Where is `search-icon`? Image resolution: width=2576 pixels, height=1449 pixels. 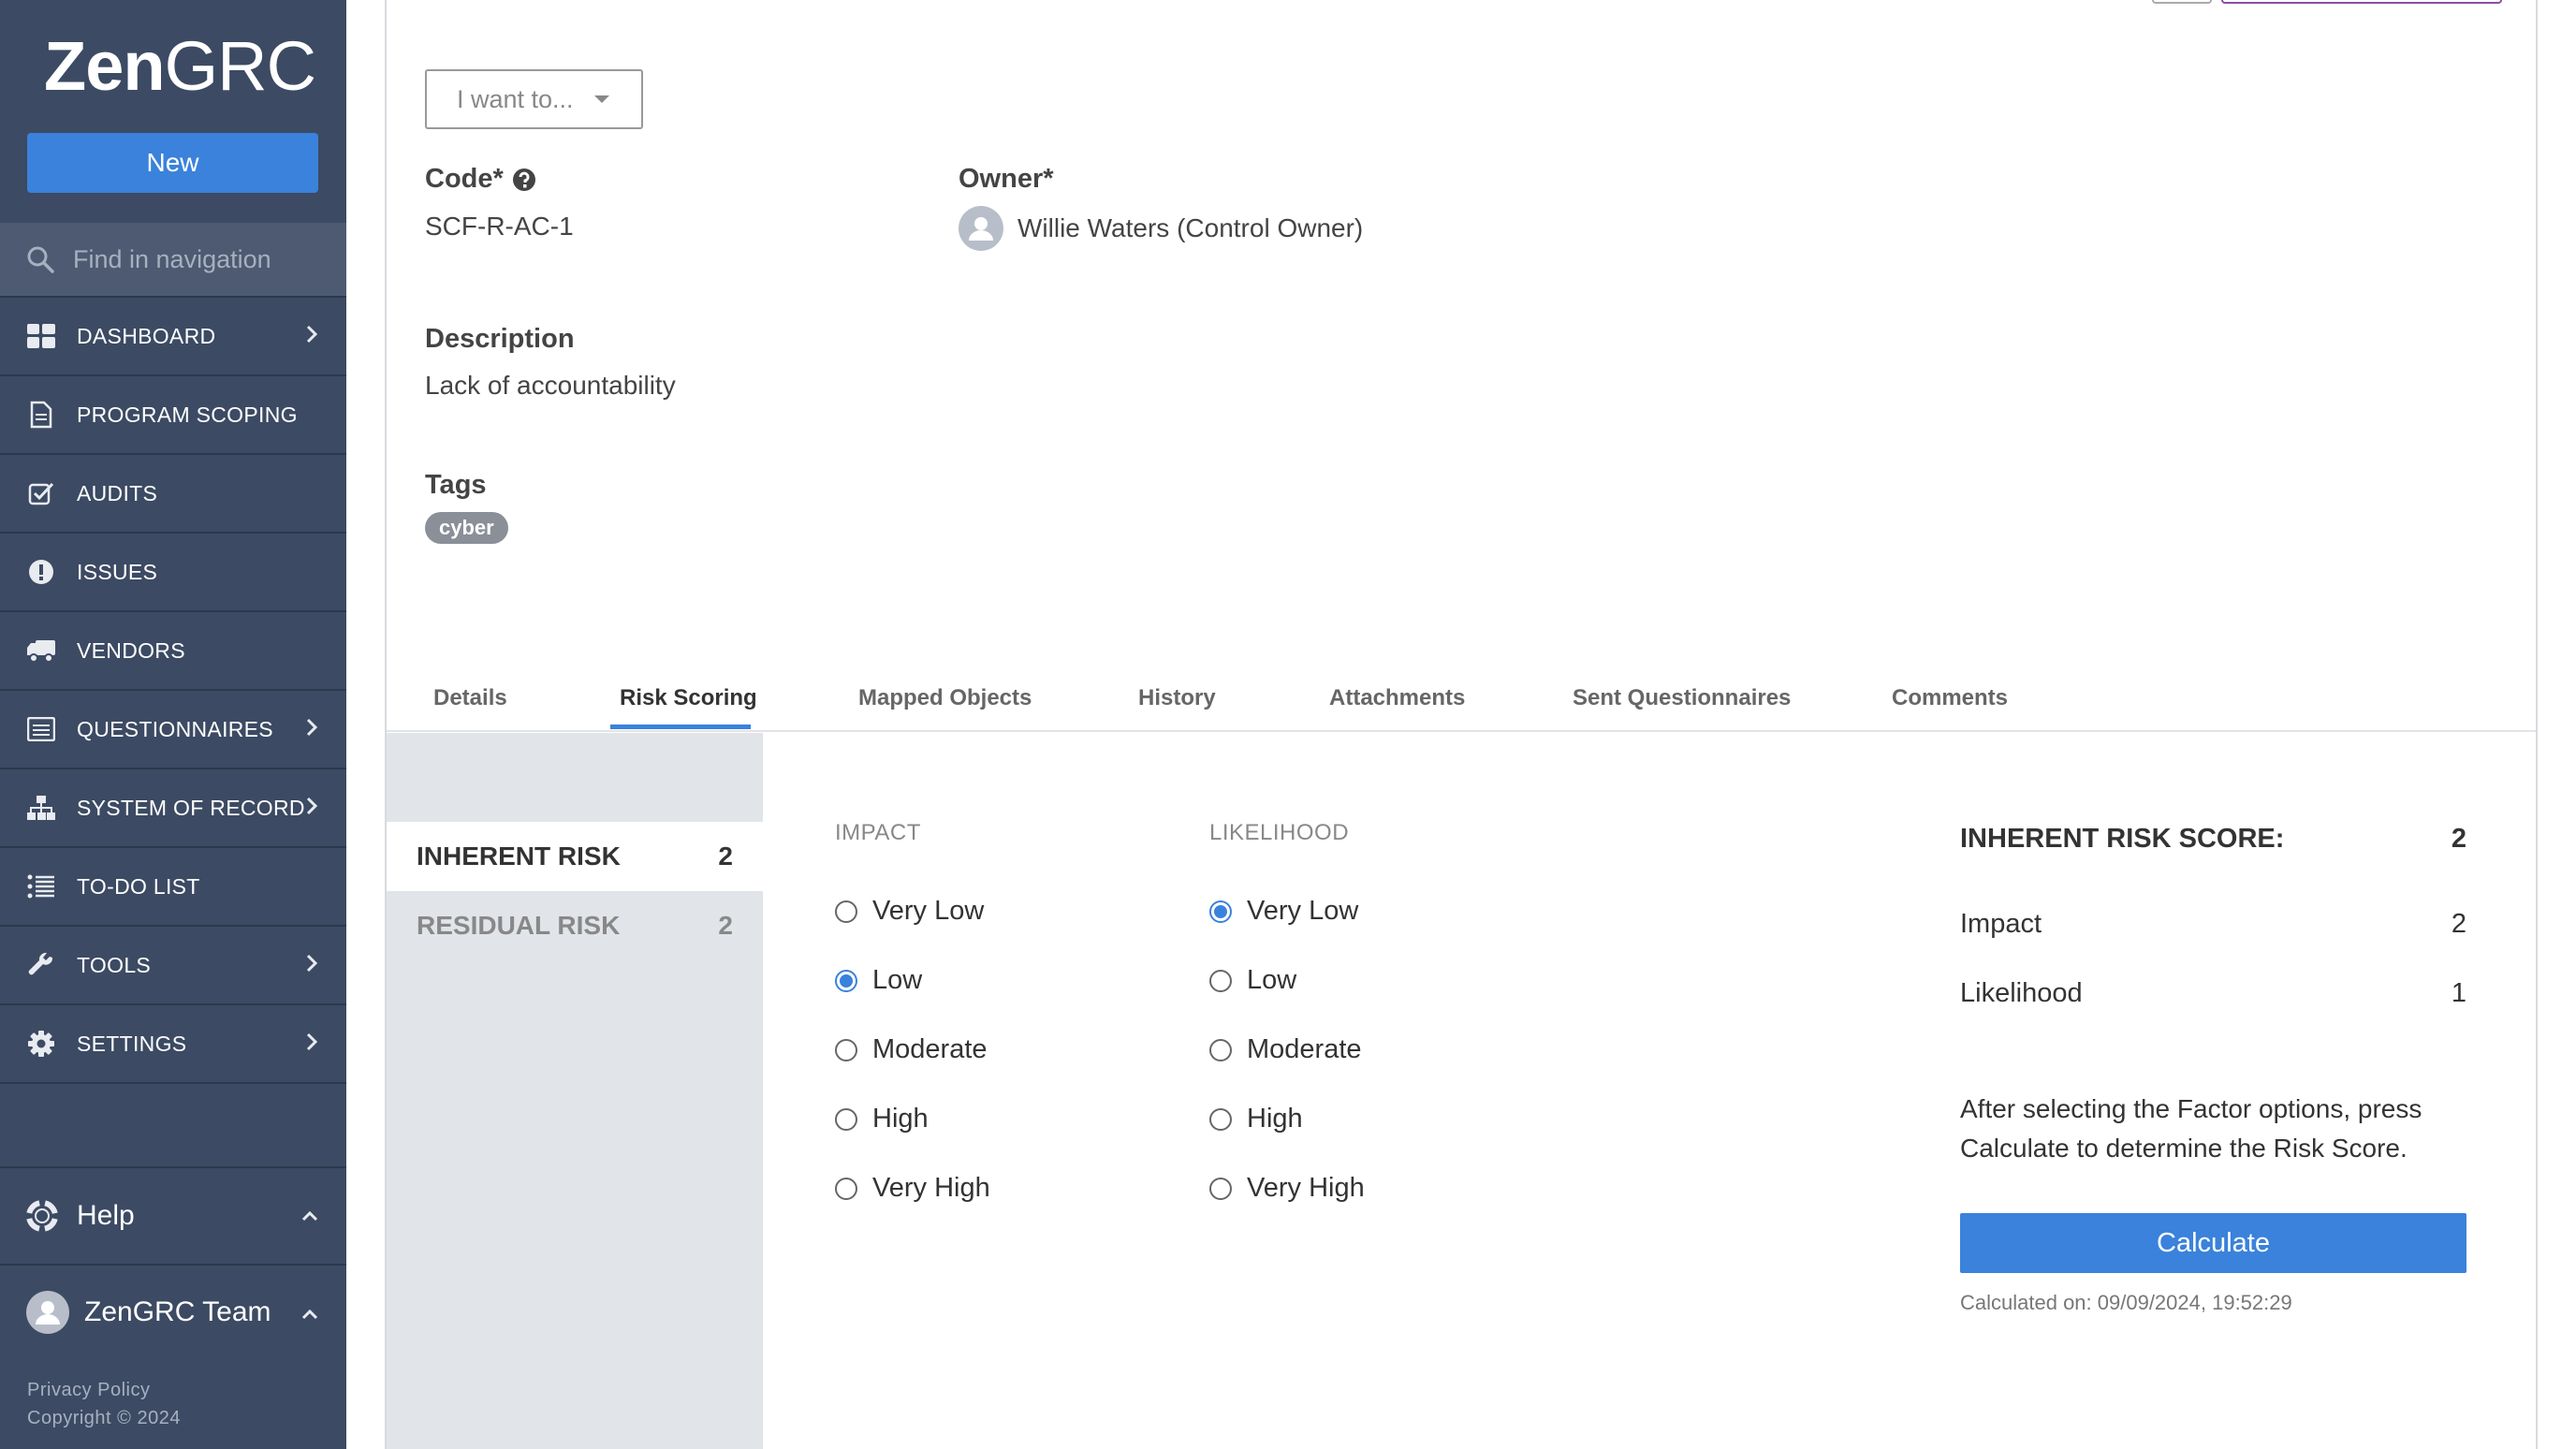
search-icon is located at coordinates (40, 259).